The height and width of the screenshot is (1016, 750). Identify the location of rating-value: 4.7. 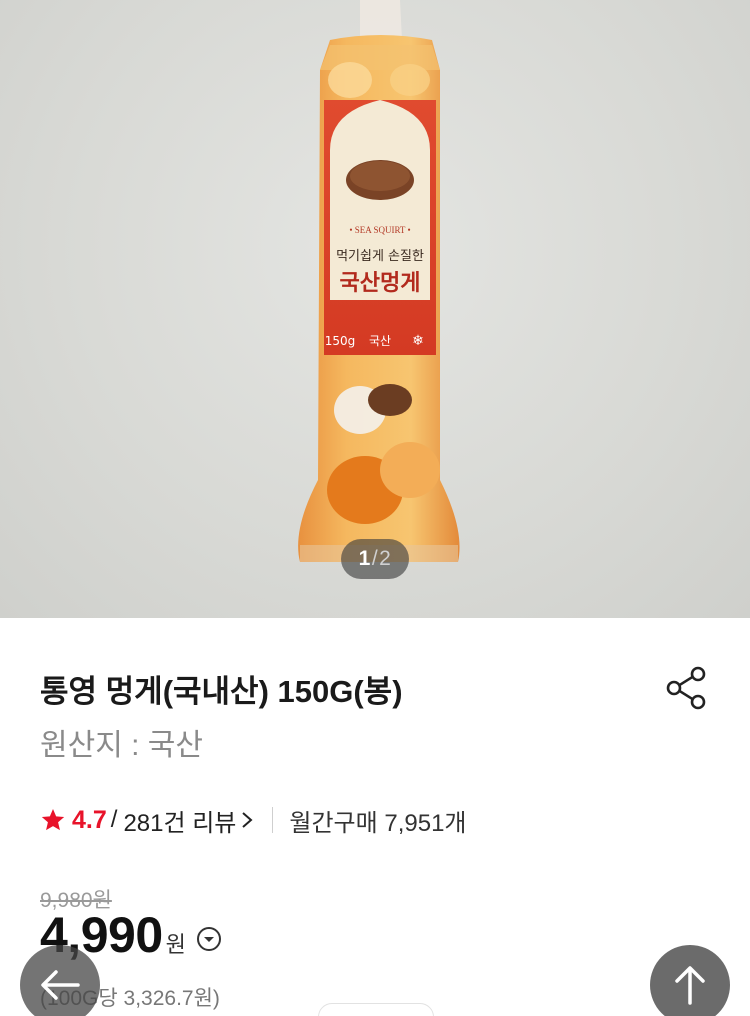
(89, 819).